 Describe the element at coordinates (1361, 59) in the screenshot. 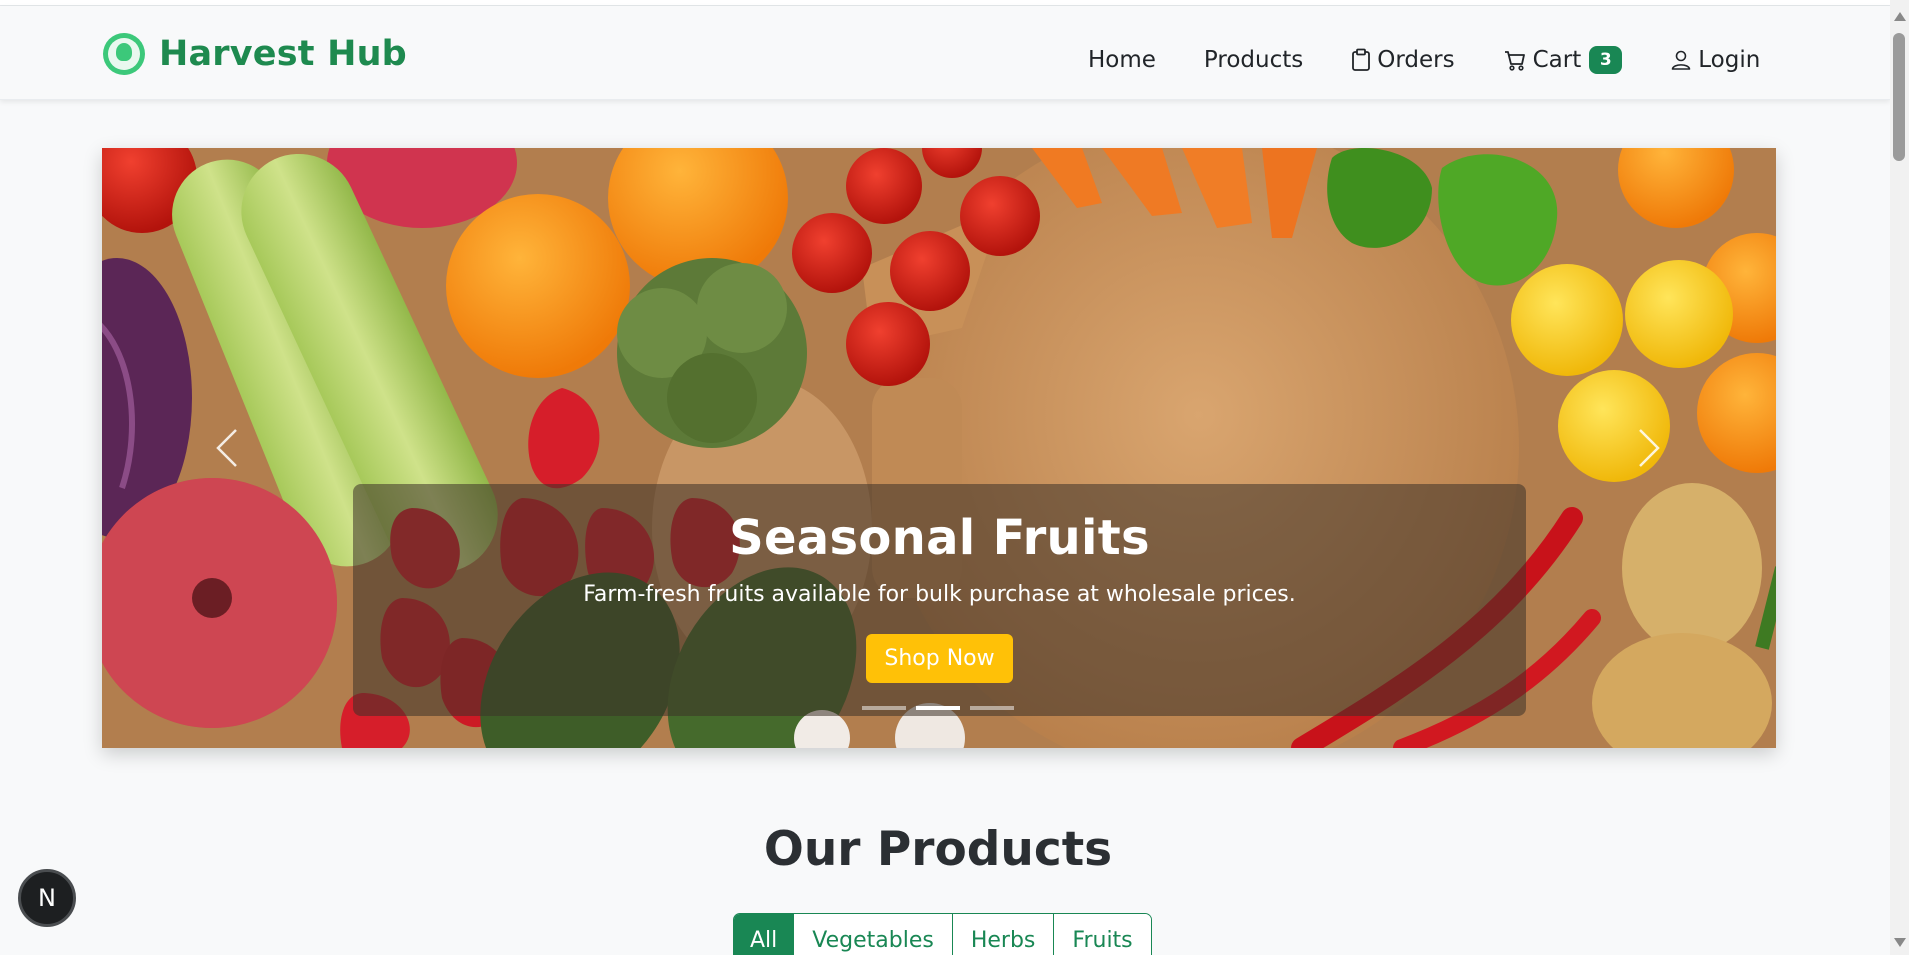

I see `clipboard-icon` at that location.